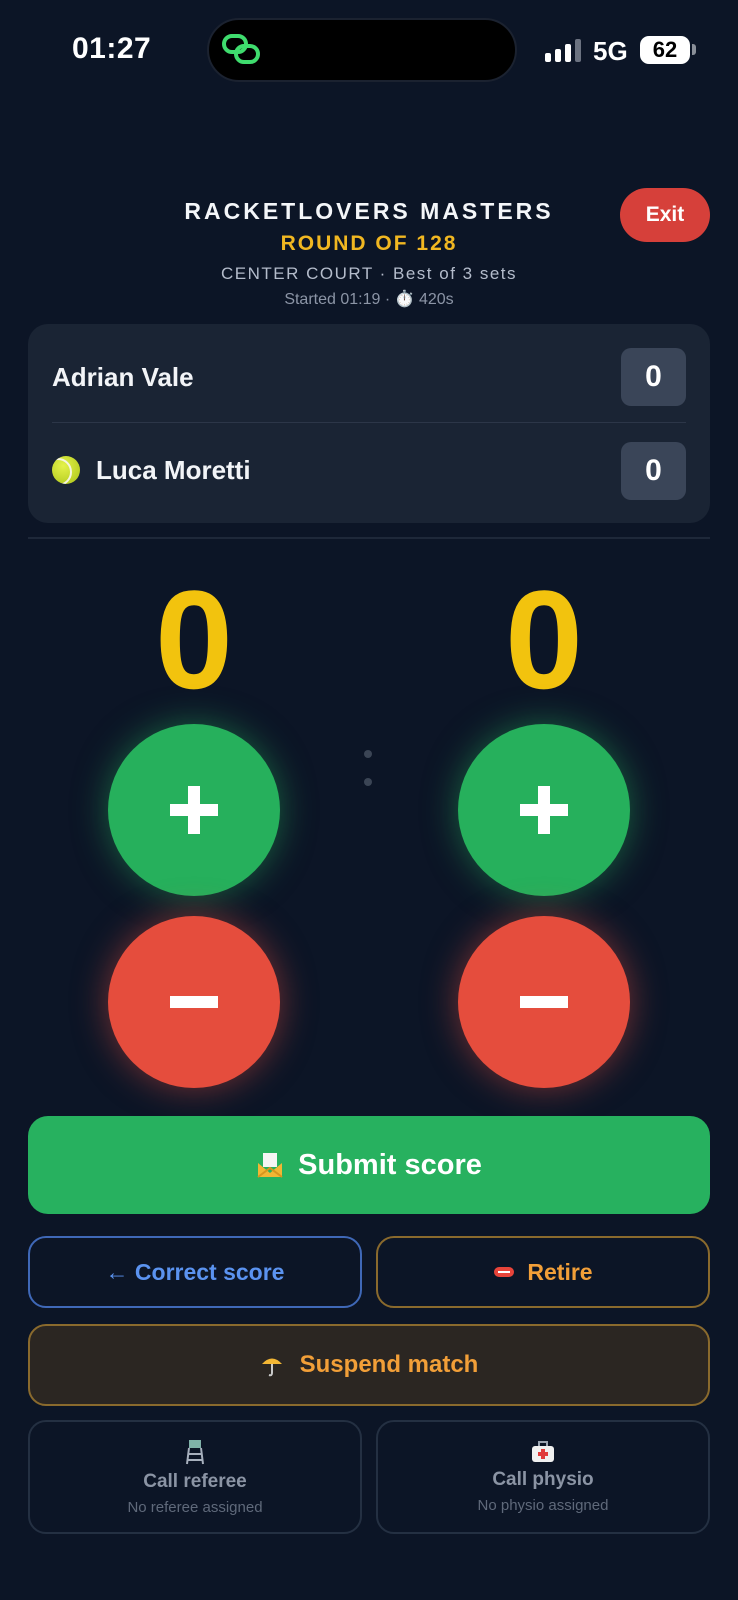 Image resolution: width=738 pixels, height=1600 pixels. I want to click on call-physio-button: Call physio No physio assigned, so click(543, 1477).